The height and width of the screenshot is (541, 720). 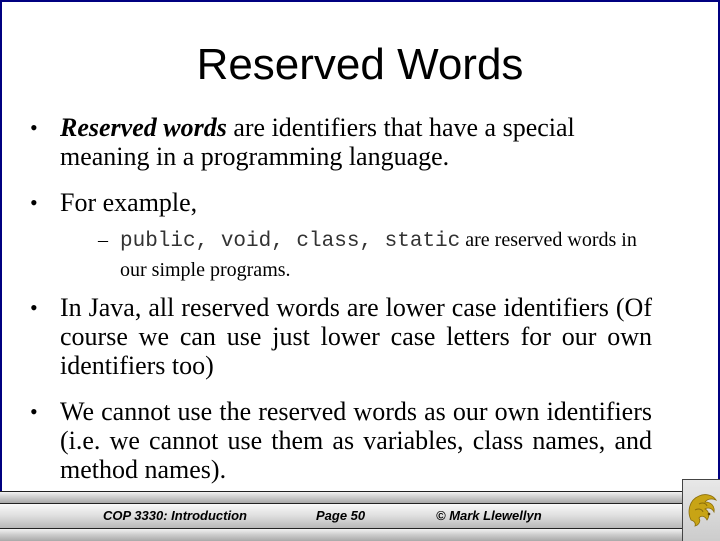 I want to click on footer-author: © Mark Llewellyn, so click(x=489, y=515).